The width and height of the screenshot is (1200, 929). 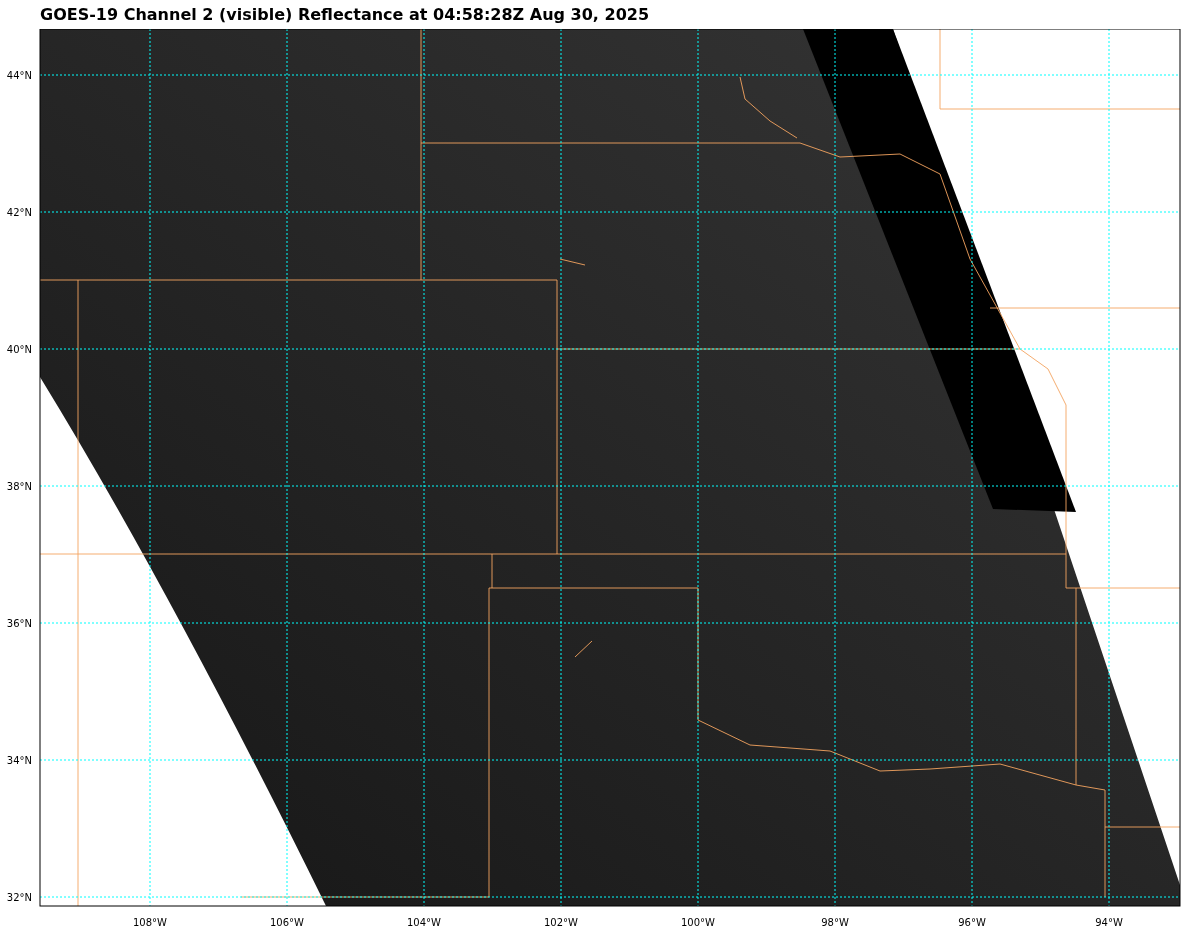 What do you see at coordinates (19, 486) in the screenshot?
I see `latitude-label: 38°N` at bounding box center [19, 486].